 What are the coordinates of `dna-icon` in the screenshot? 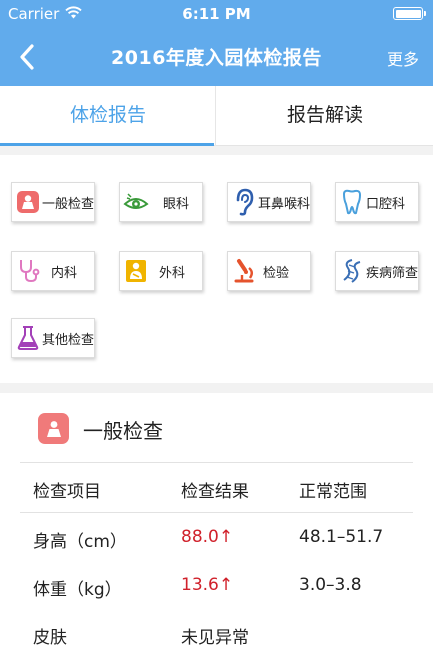 It's located at (352, 271).